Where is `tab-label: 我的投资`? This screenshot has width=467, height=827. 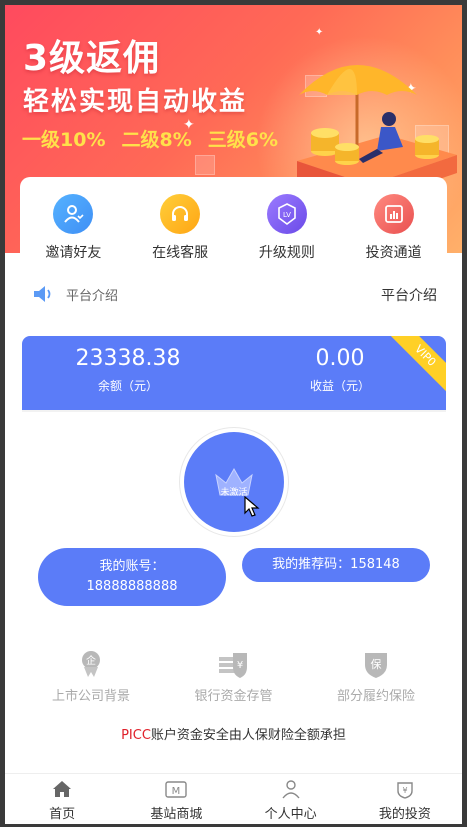 tab-label: 我的投资 is located at coordinates (404, 814).